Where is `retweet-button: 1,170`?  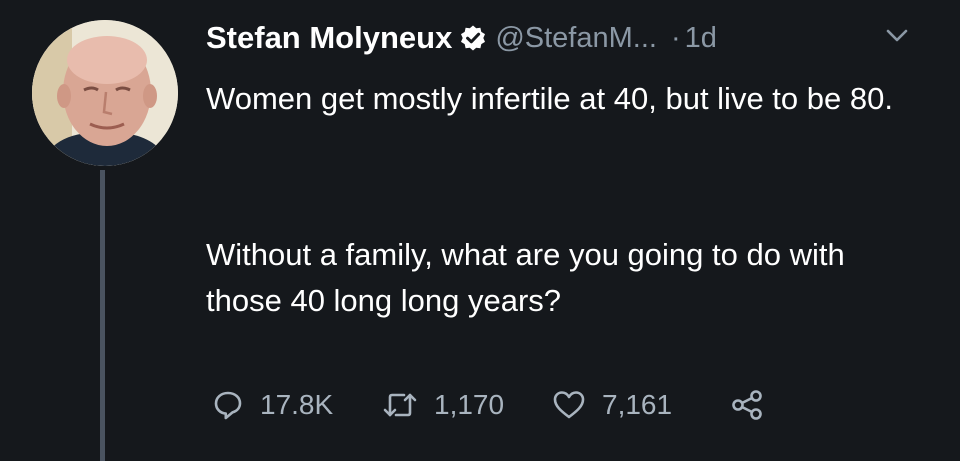 retweet-button: 1,170 is located at coordinates (467, 405).